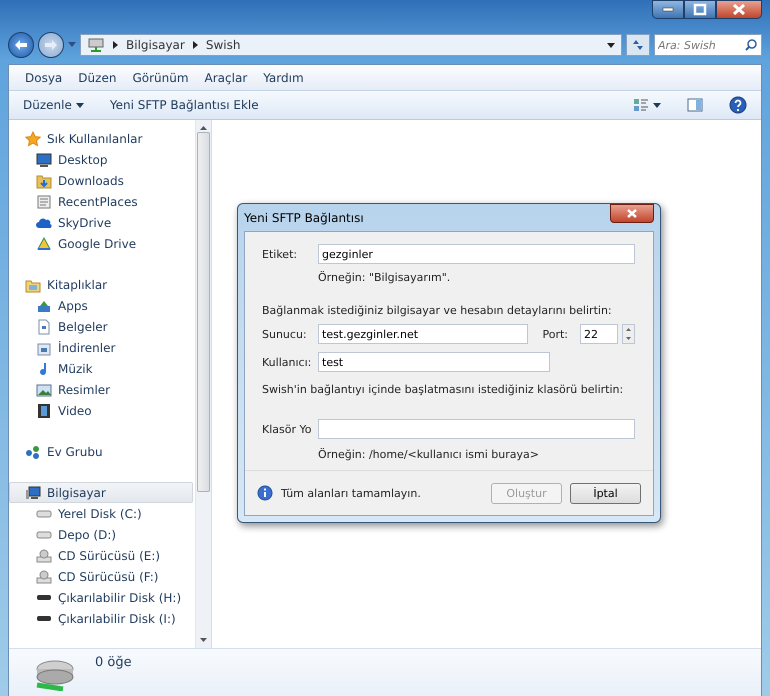  What do you see at coordinates (53, 105) in the screenshot?
I see `organize-button: Düzenle` at bounding box center [53, 105].